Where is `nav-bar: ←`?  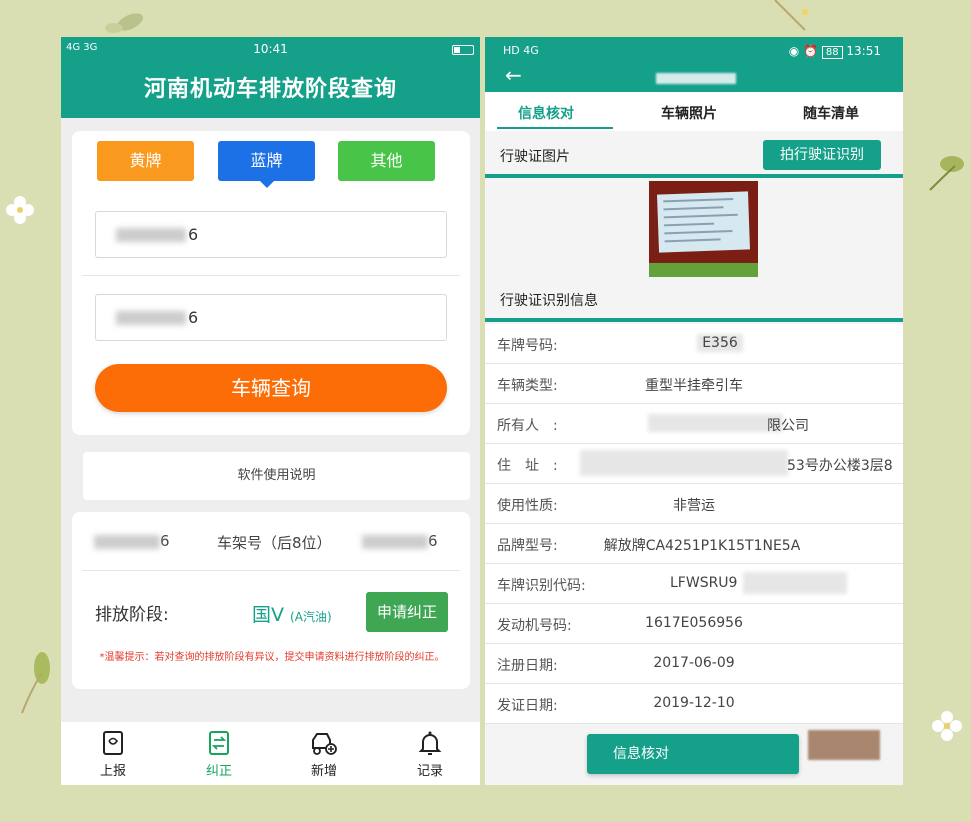 nav-bar: ← is located at coordinates (694, 77).